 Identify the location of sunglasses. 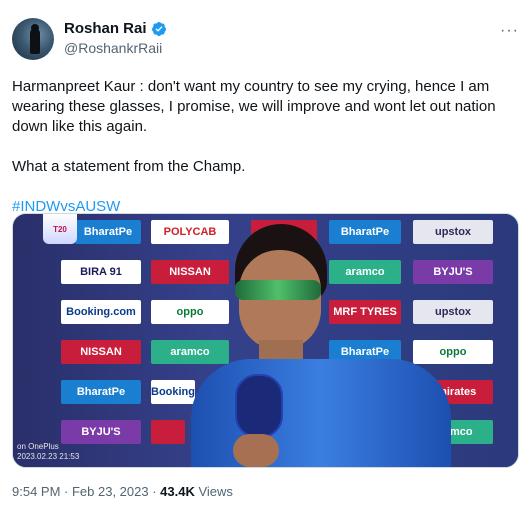
(278, 290).